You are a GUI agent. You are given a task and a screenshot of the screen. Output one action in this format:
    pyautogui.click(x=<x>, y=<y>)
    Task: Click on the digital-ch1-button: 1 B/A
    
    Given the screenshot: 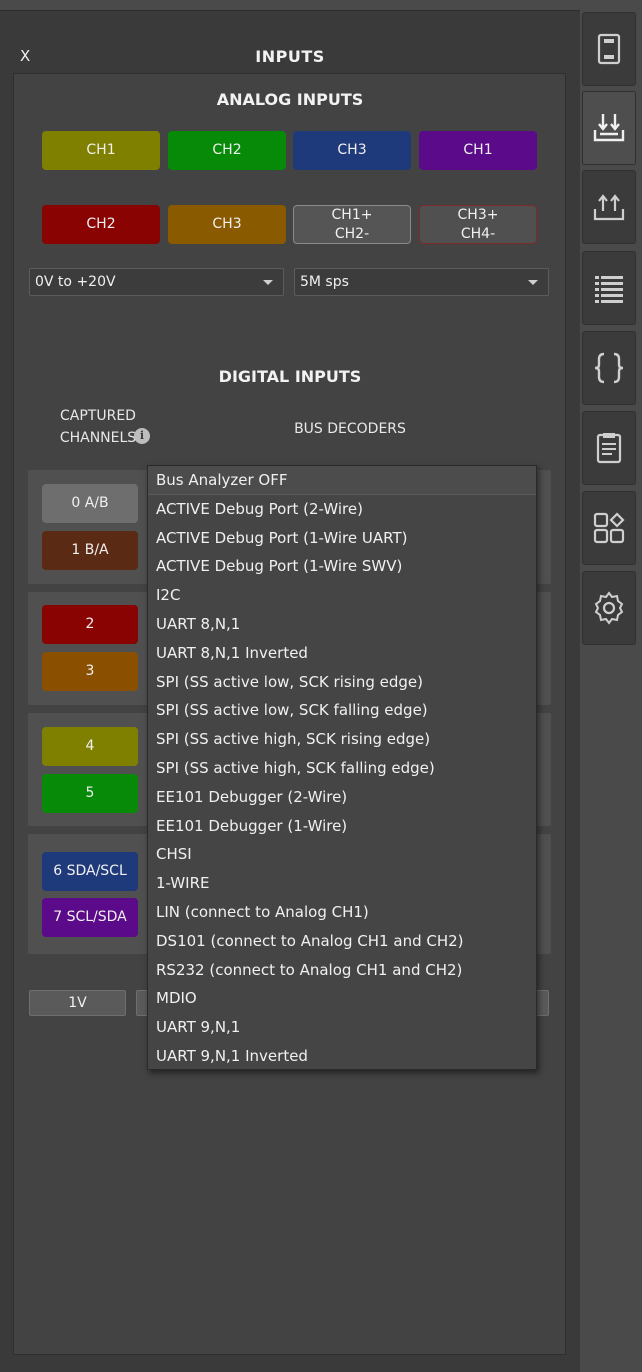 What is the action you would take?
    pyautogui.click(x=90, y=550)
    